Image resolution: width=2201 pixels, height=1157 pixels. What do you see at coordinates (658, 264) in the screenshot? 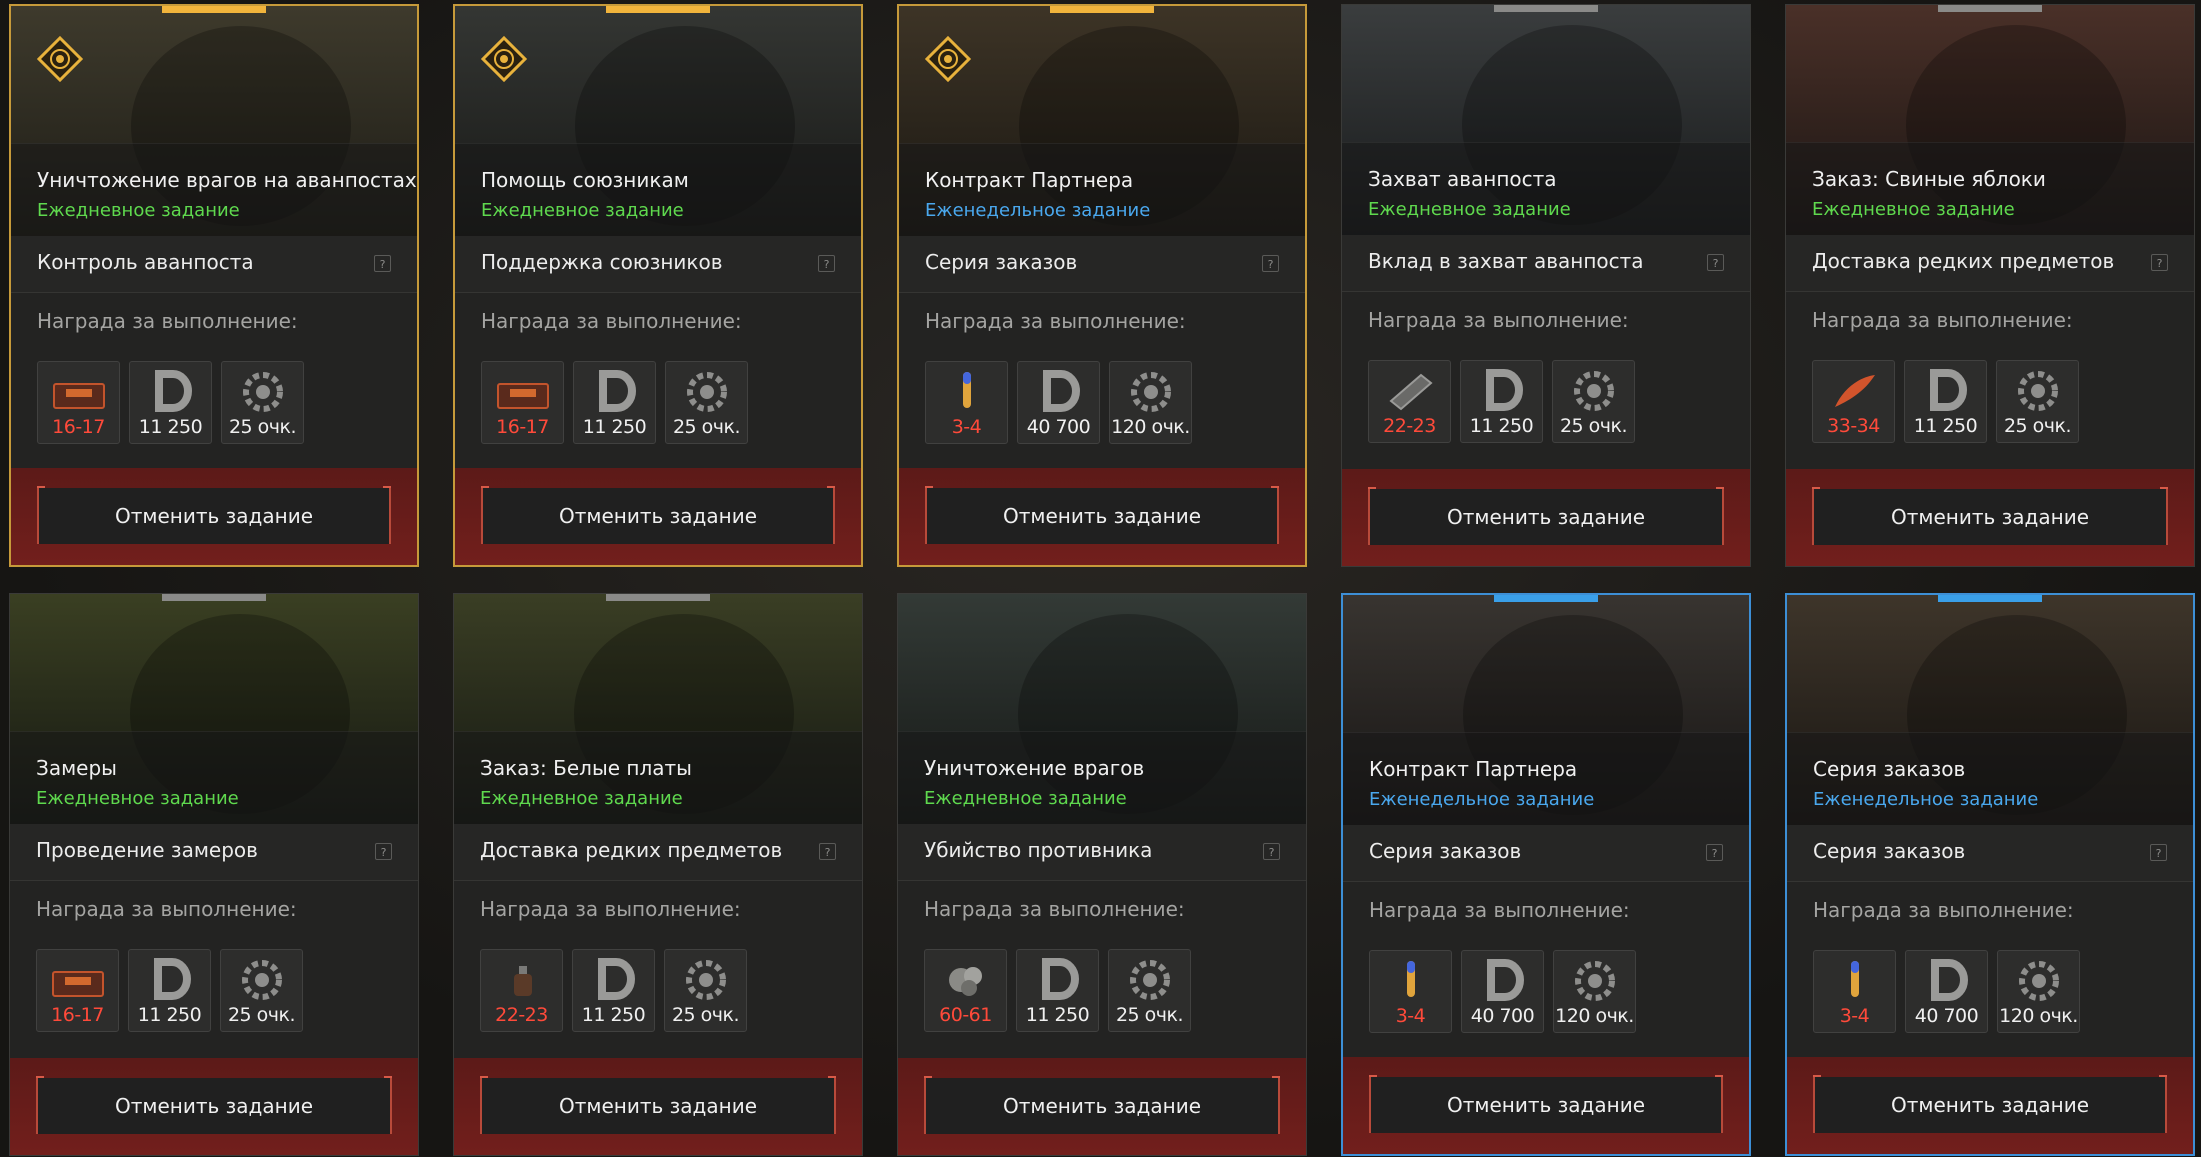
I see `quest-objective-row: Поддержка союзников ?` at bounding box center [658, 264].